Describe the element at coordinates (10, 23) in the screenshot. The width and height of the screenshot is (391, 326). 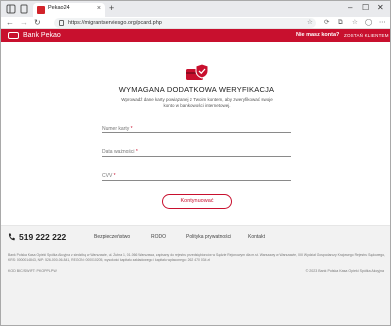
I see `back-button: ←` at that location.